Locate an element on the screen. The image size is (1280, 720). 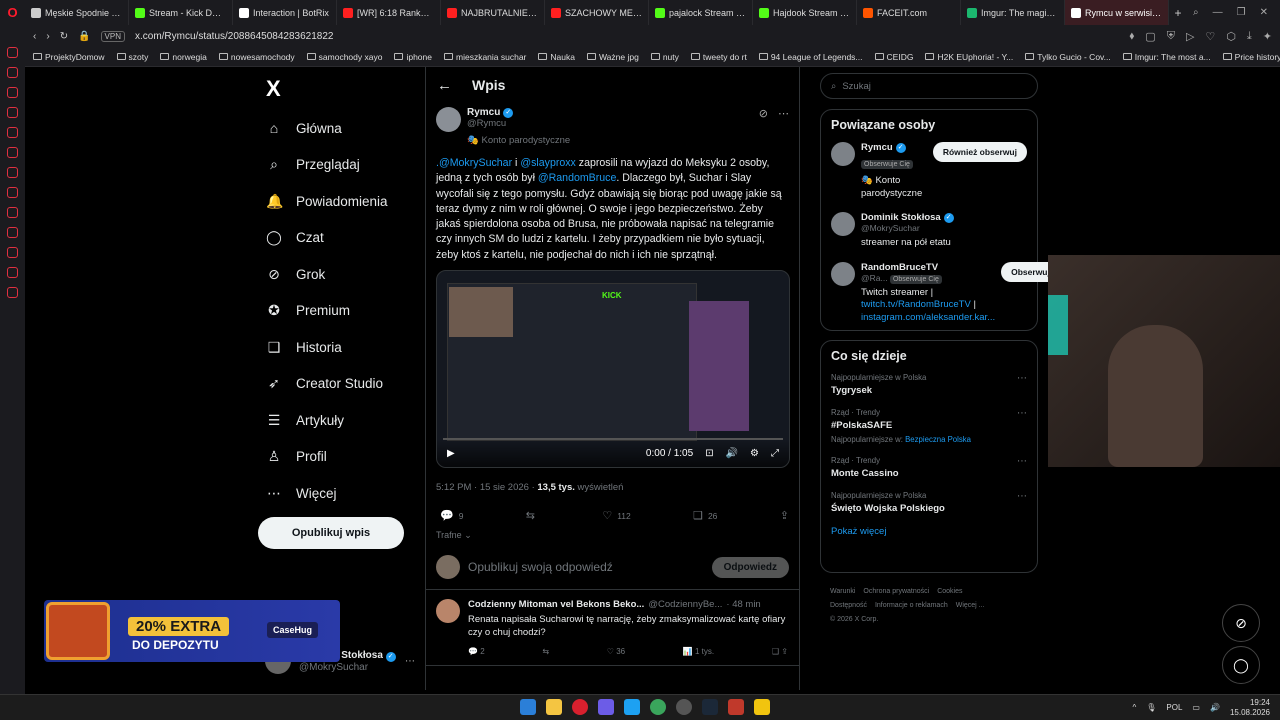
new-tab-button: + is located at coordinates (1178, 13).